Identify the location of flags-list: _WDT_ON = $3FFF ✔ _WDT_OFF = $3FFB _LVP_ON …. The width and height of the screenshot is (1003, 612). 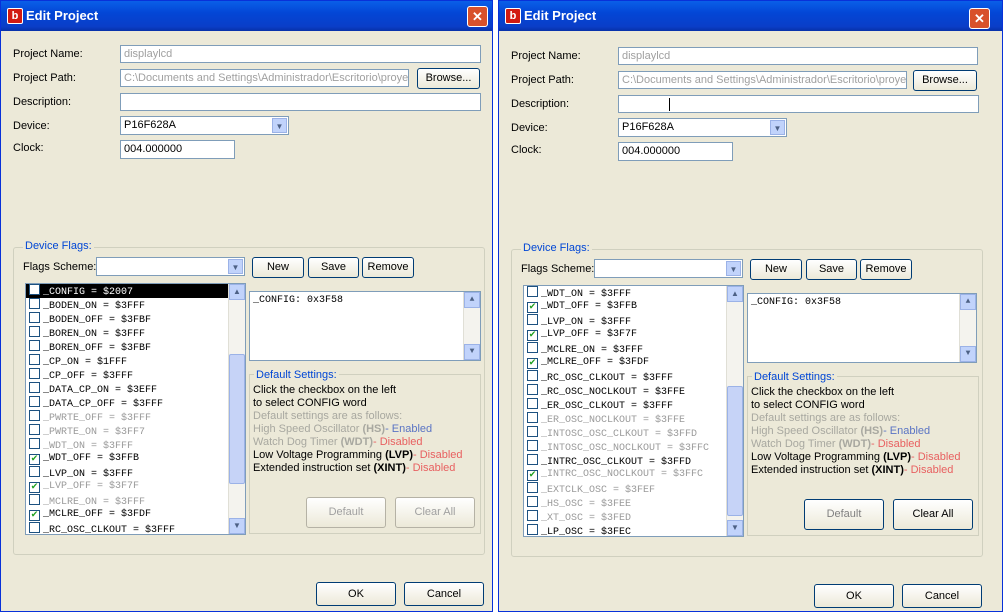
(633, 411).